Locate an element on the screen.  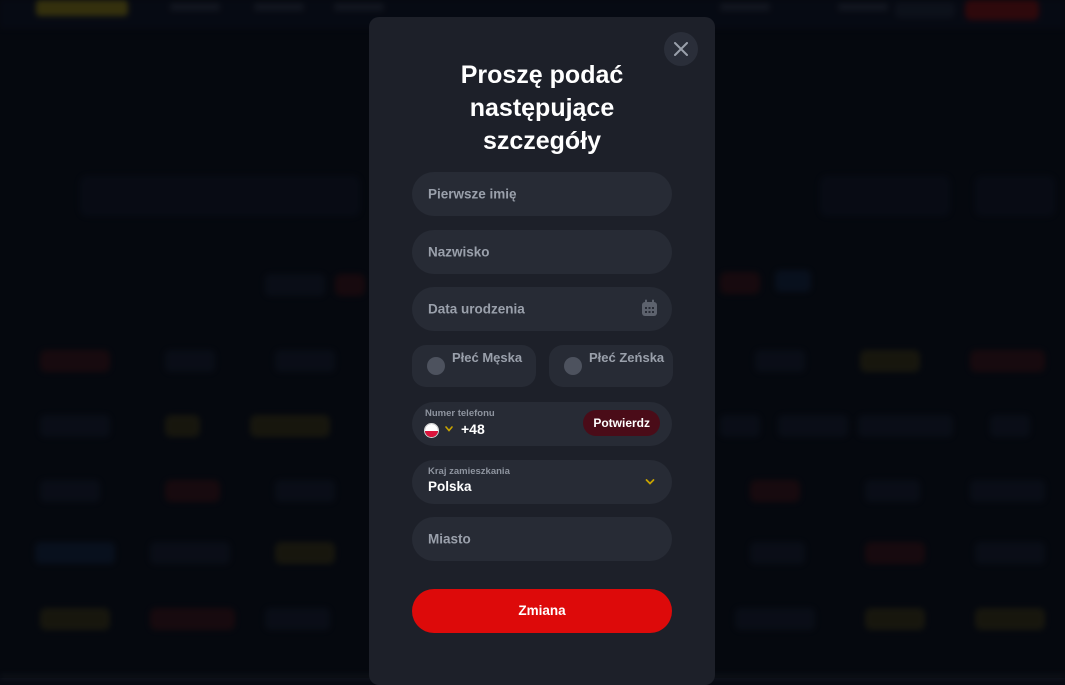
gender-female-radio is located at coordinates (573, 366).